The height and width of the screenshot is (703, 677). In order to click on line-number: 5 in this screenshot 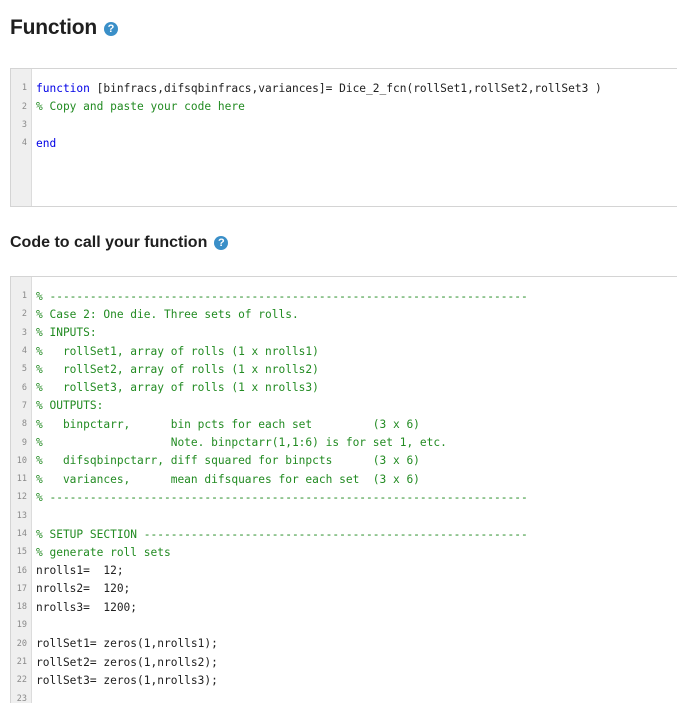, I will do `click(24, 369)`.